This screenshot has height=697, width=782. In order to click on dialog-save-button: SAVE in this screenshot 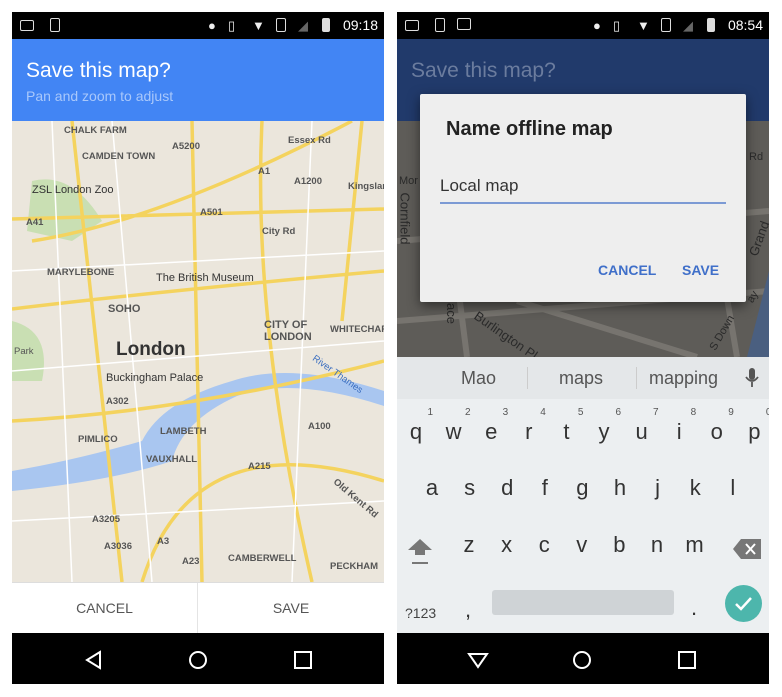, I will do `click(700, 270)`.